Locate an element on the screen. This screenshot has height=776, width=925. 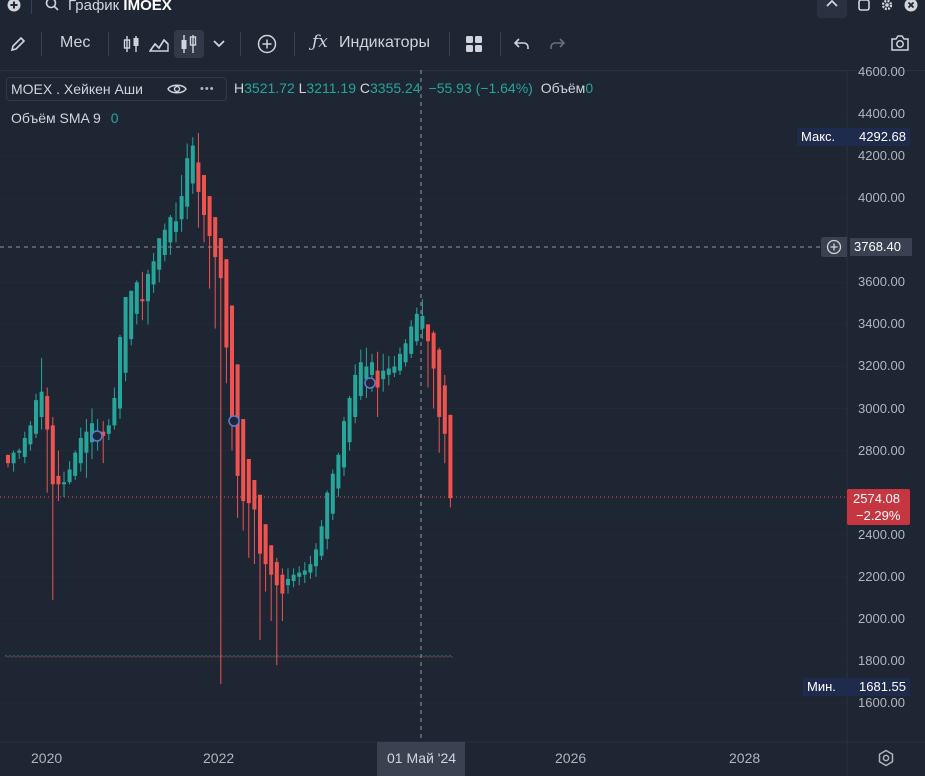
series-title-box: MOEX . Хейкен Аши ••• is located at coordinates (116, 89).